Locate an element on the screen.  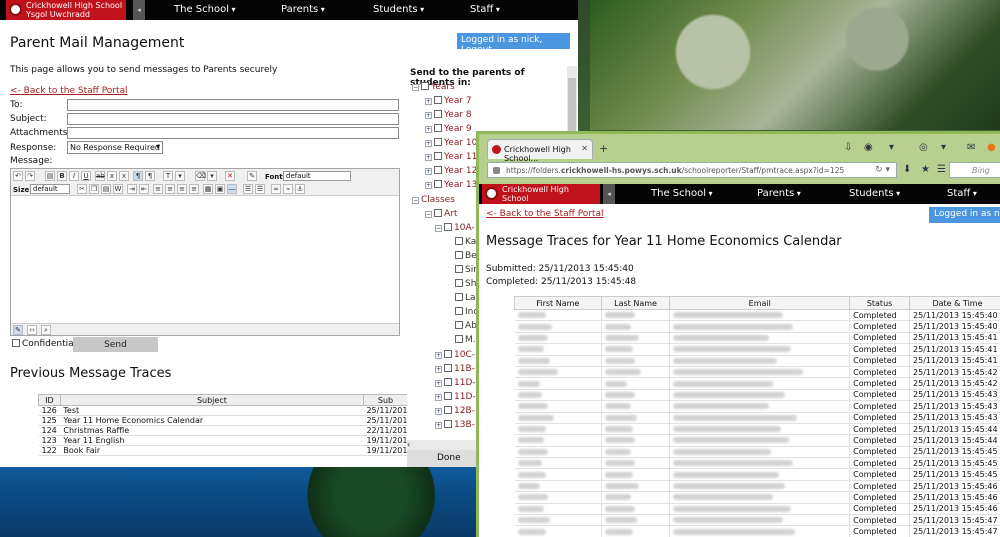
submitted-header: Sub is located at coordinates (385, 400).